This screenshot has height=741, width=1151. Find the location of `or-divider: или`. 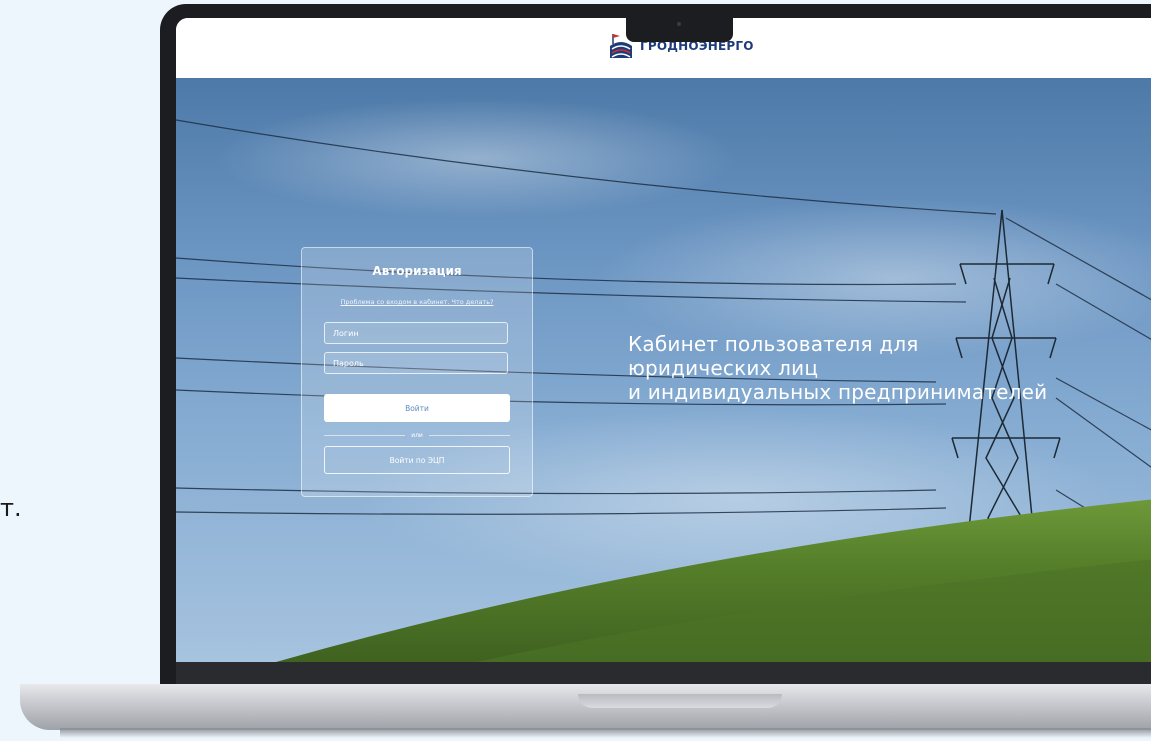

or-divider: или is located at coordinates (417, 435).